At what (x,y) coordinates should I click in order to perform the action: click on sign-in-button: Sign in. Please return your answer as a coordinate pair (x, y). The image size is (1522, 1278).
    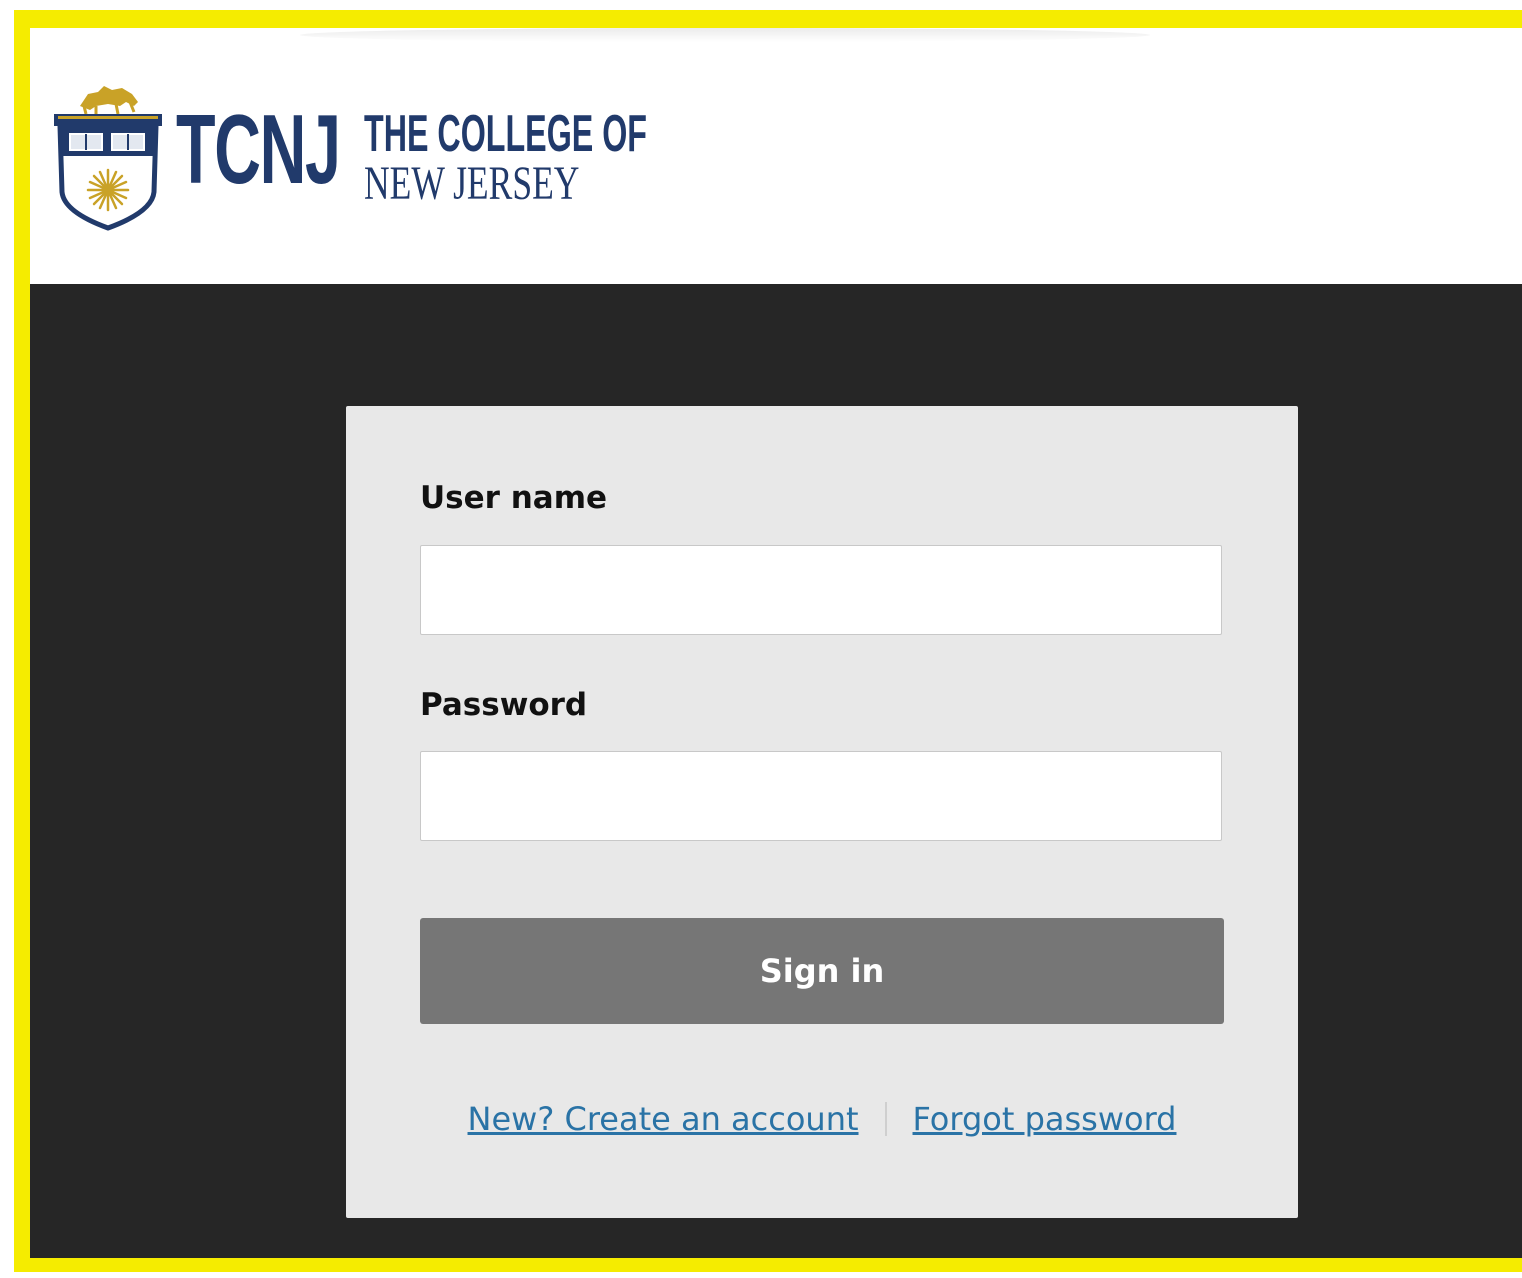
    Looking at the image, I should click on (822, 971).